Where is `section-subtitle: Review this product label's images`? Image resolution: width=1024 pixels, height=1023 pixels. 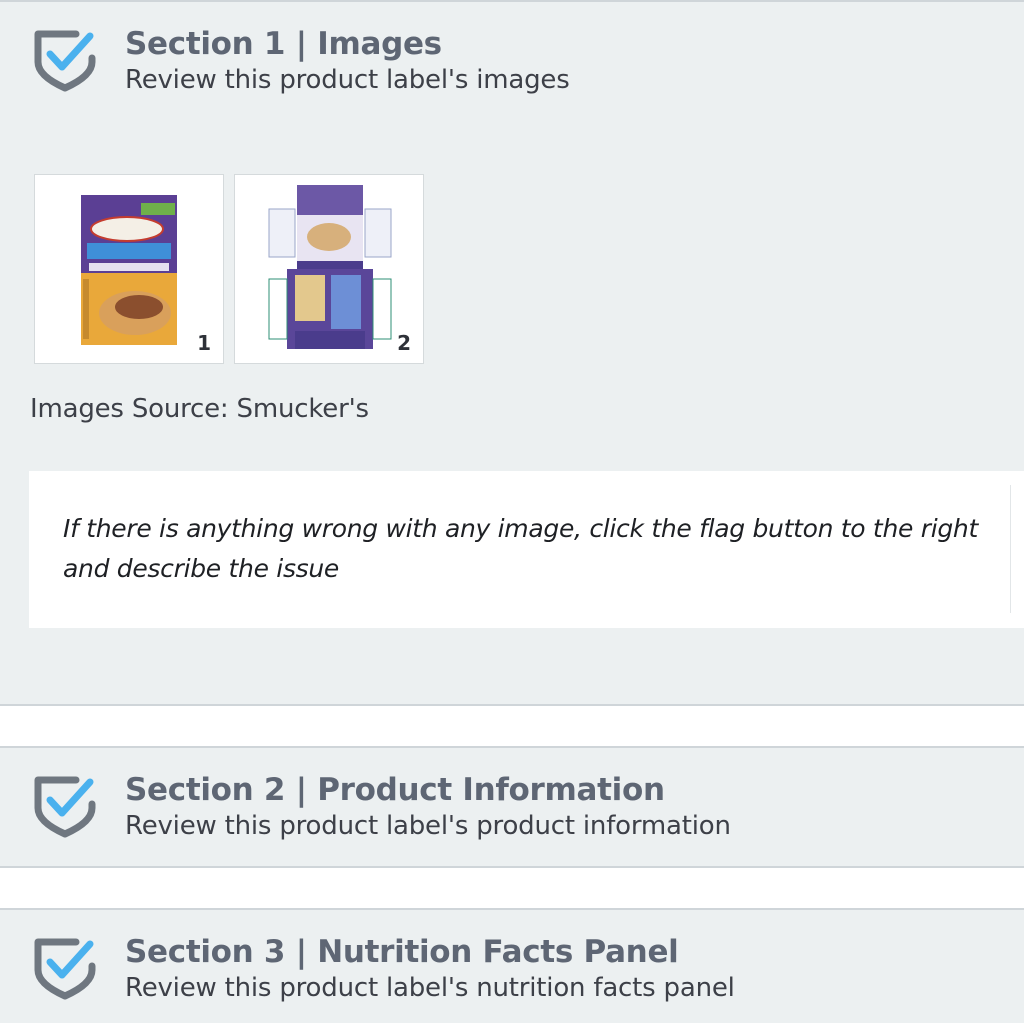
section-subtitle: Review this product label's images is located at coordinates (347, 80).